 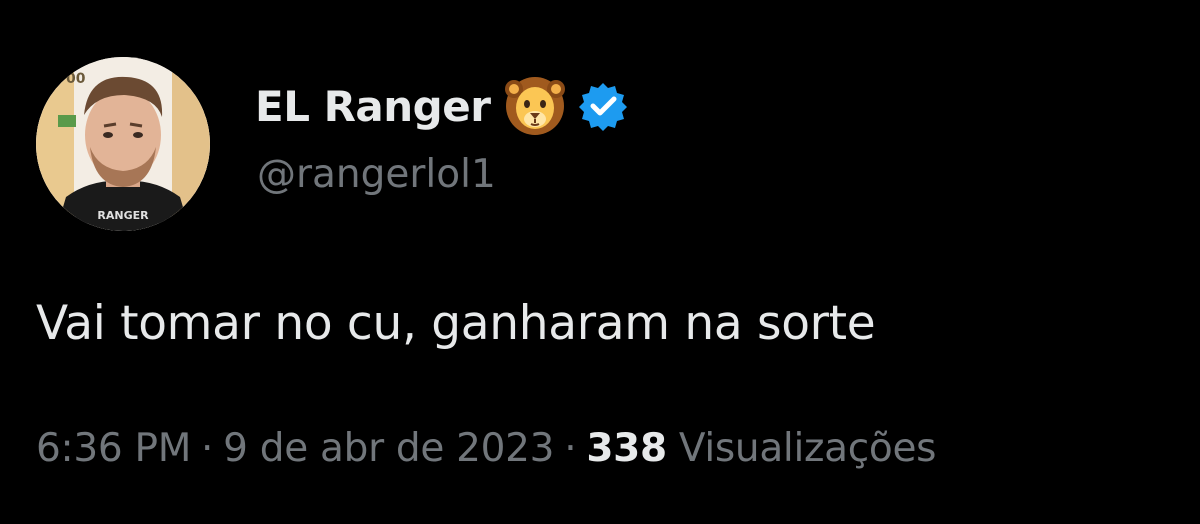 What do you see at coordinates (535, 106) in the screenshot?
I see `lion-face-icon` at bounding box center [535, 106].